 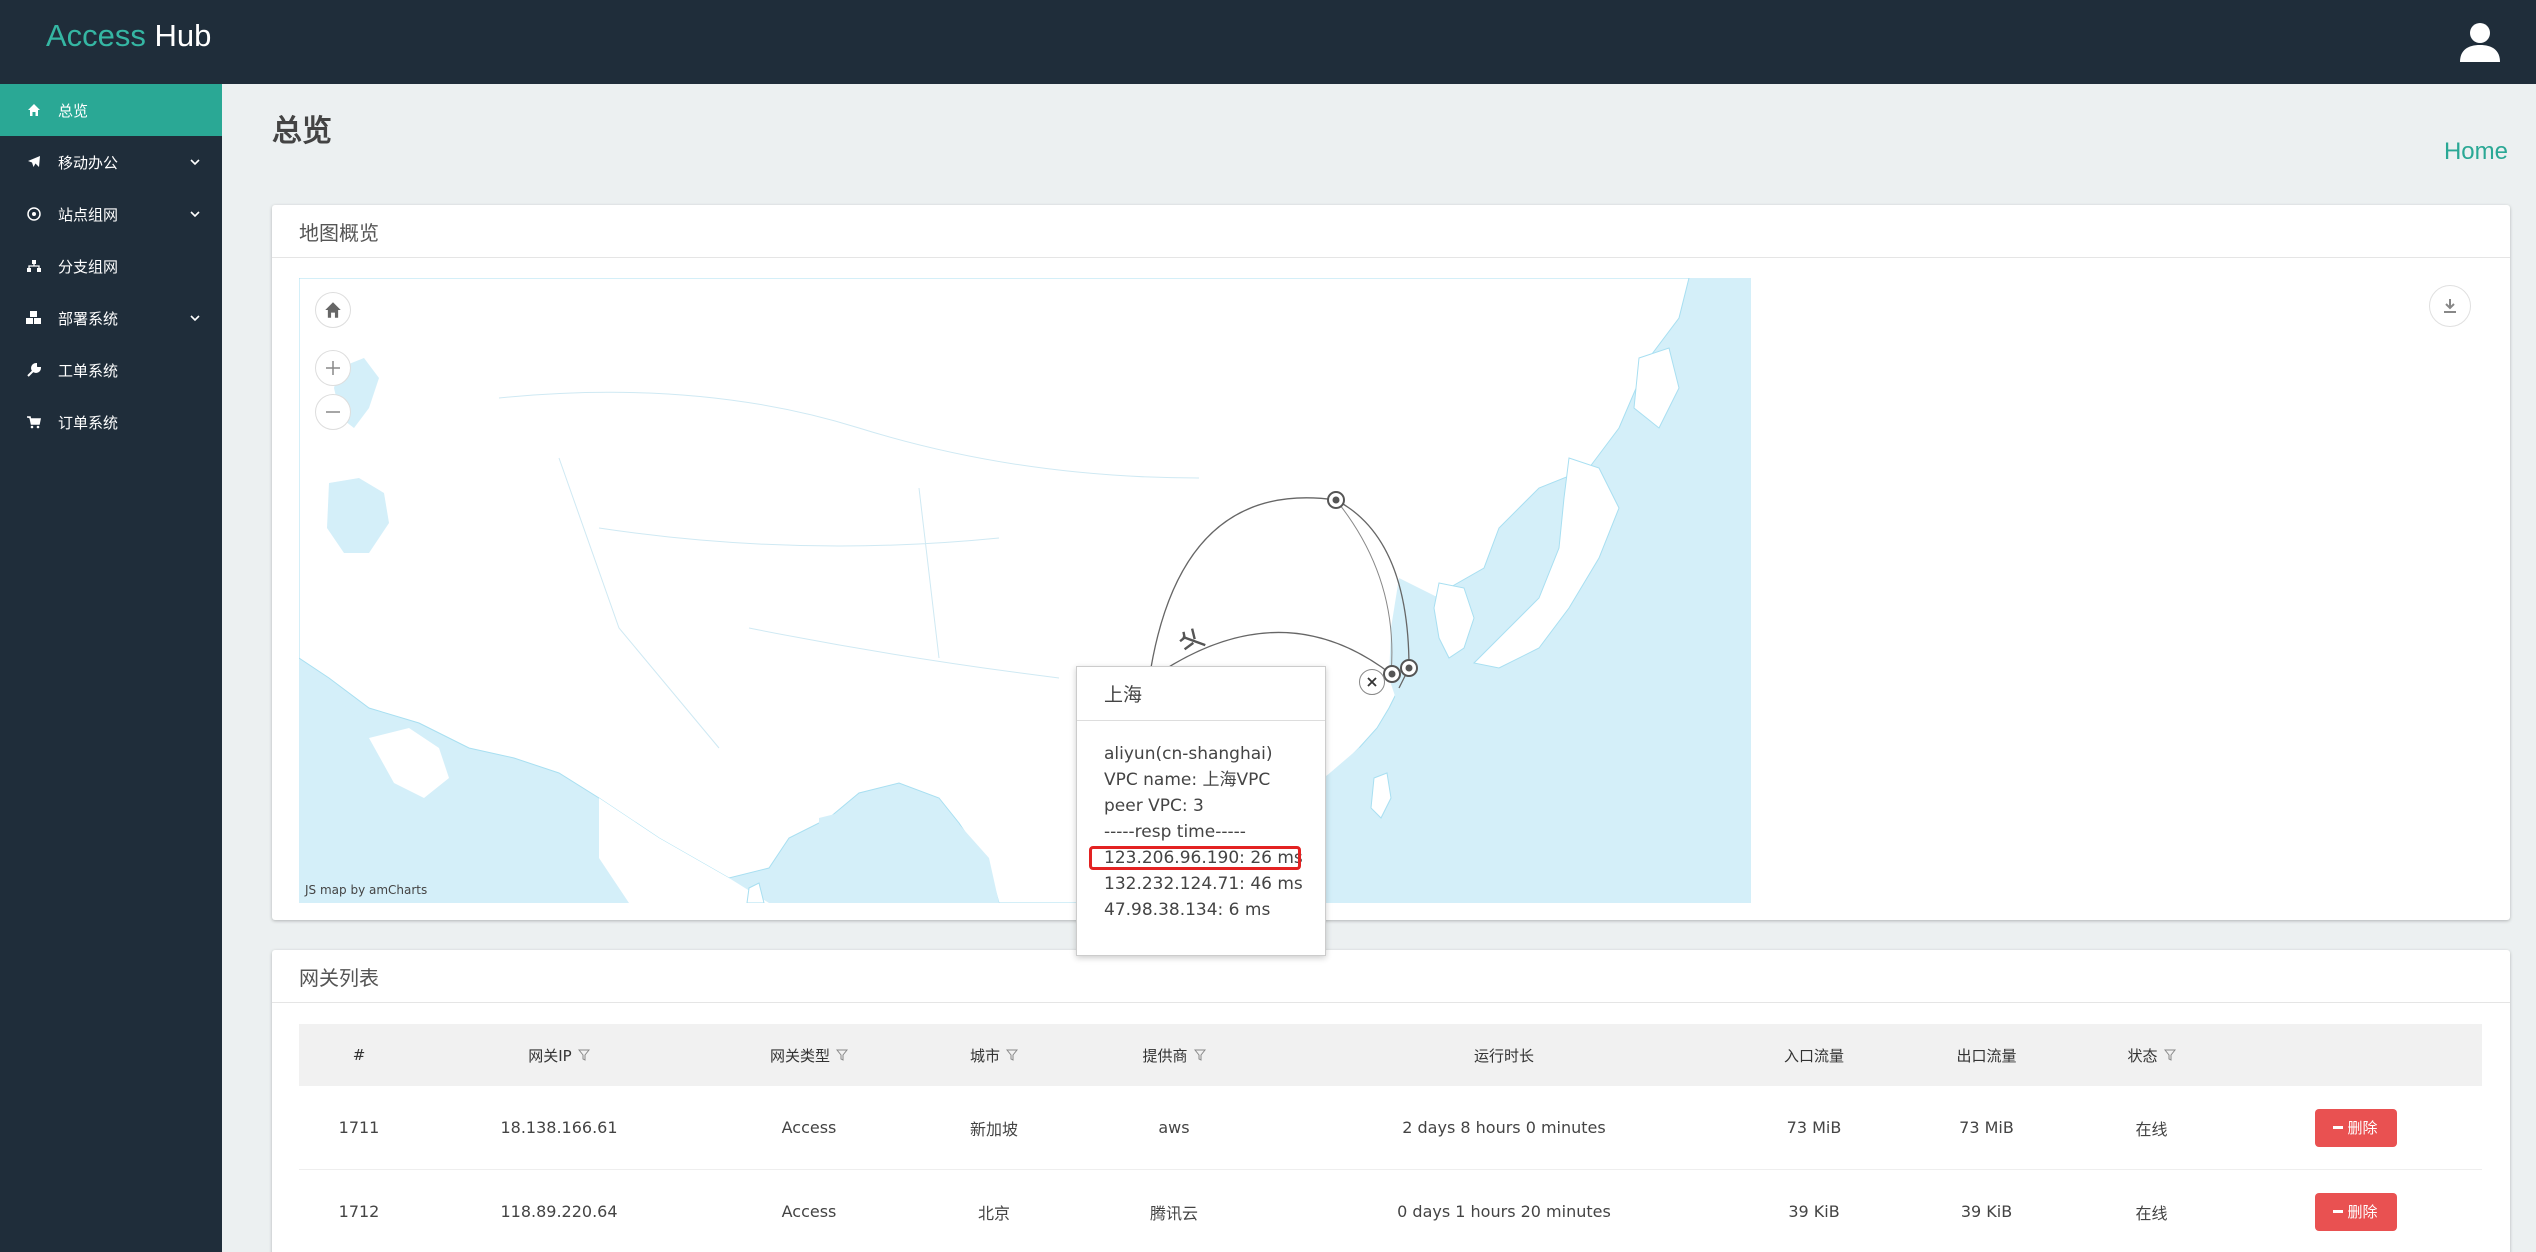 I want to click on column-header-status: 状态, so click(x=2151, y=1055).